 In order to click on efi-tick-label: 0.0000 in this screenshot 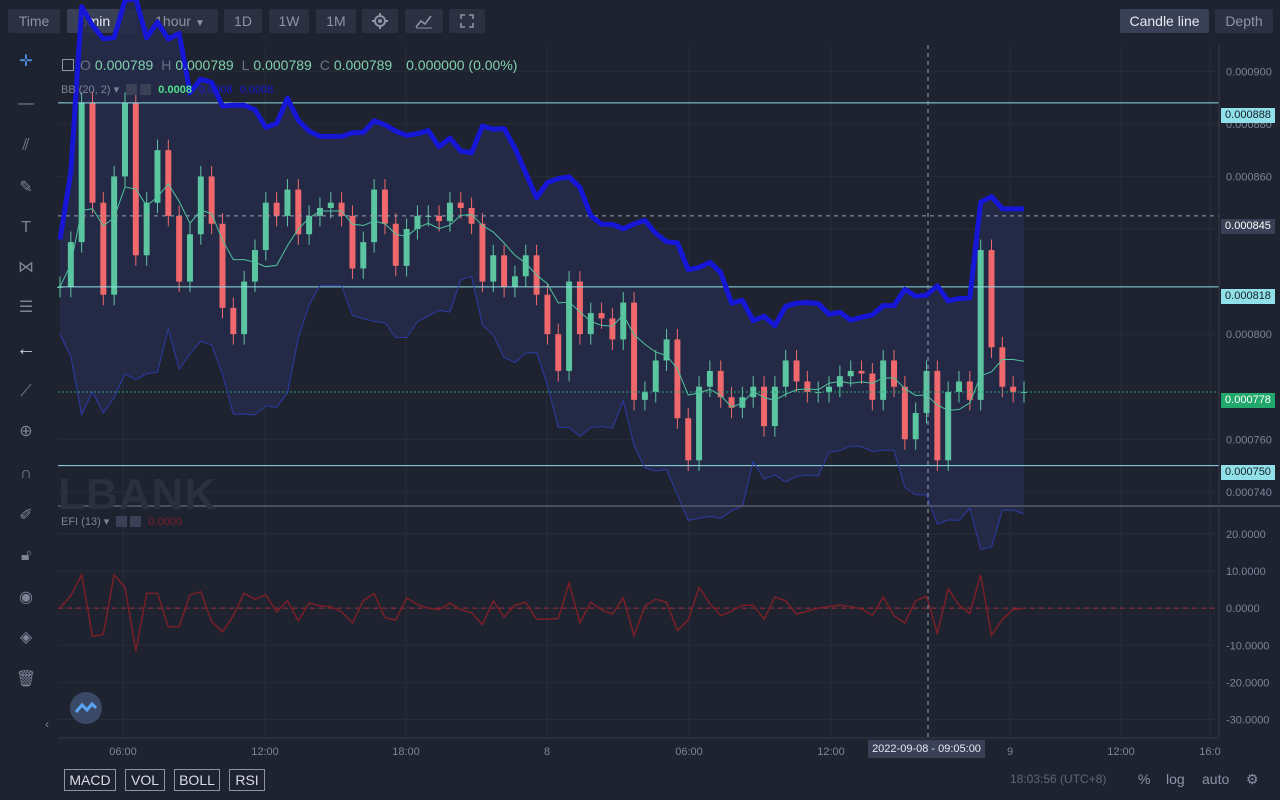, I will do `click(1243, 609)`.